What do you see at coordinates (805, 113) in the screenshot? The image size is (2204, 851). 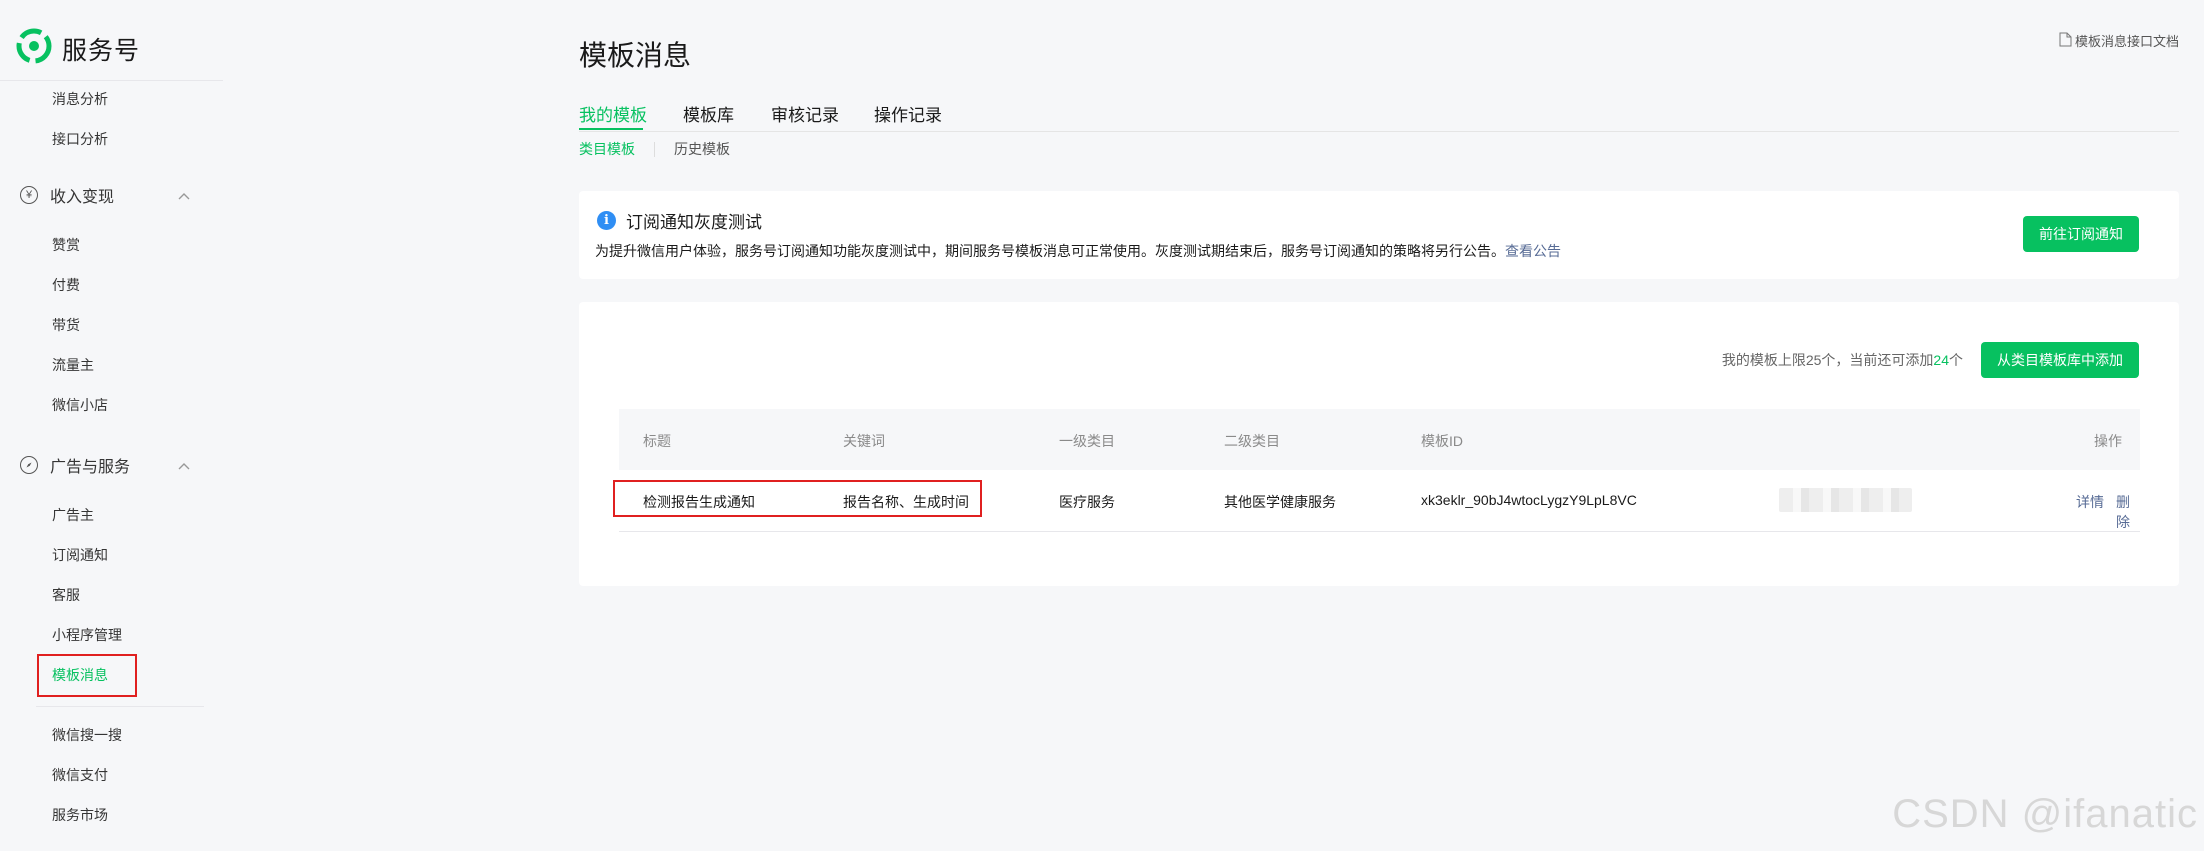 I see `tab-review-records: 审核记录` at bounding box center [805, 113].